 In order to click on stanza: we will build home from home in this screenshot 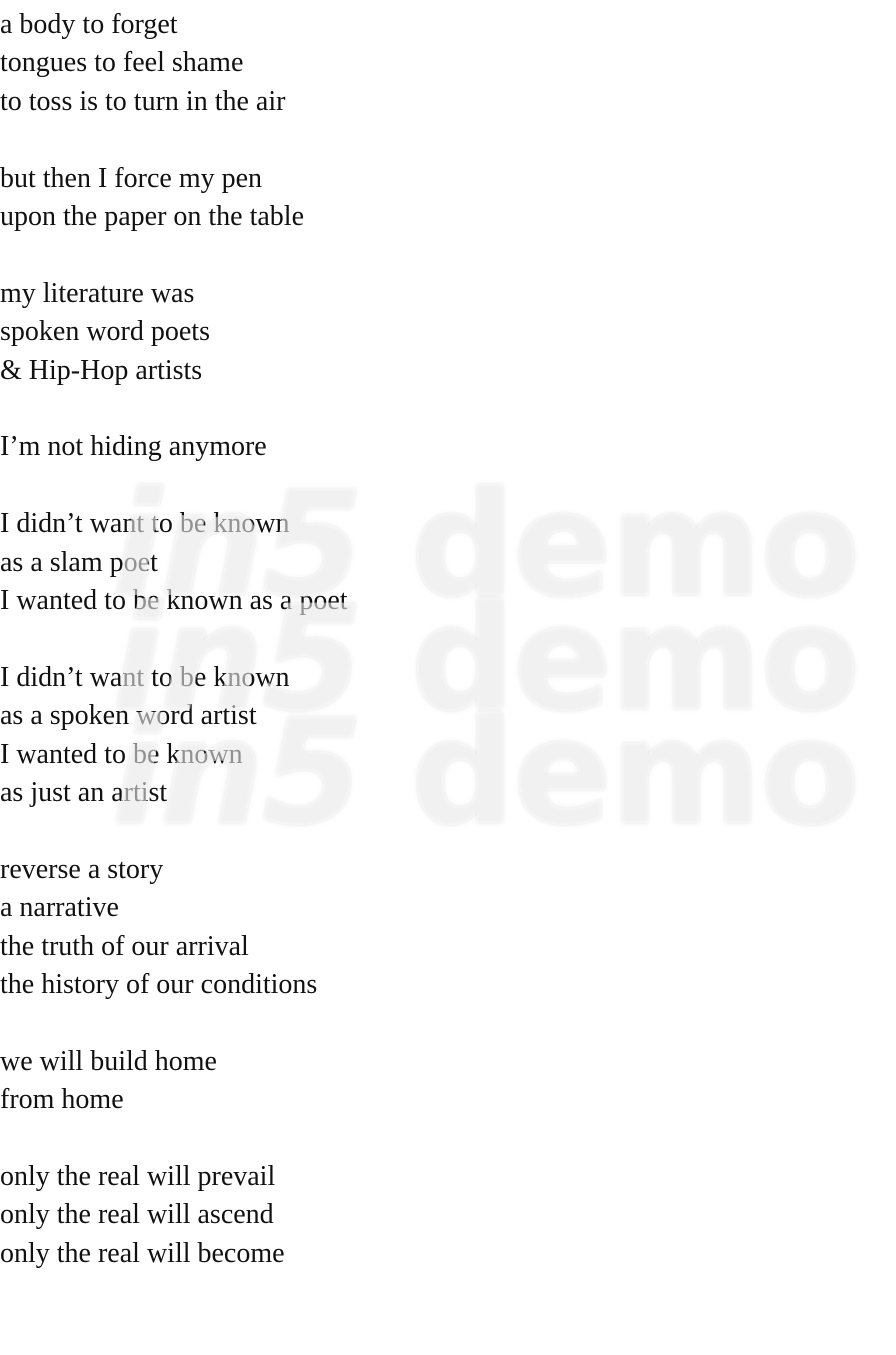, I will do `click(174, 1081)`.